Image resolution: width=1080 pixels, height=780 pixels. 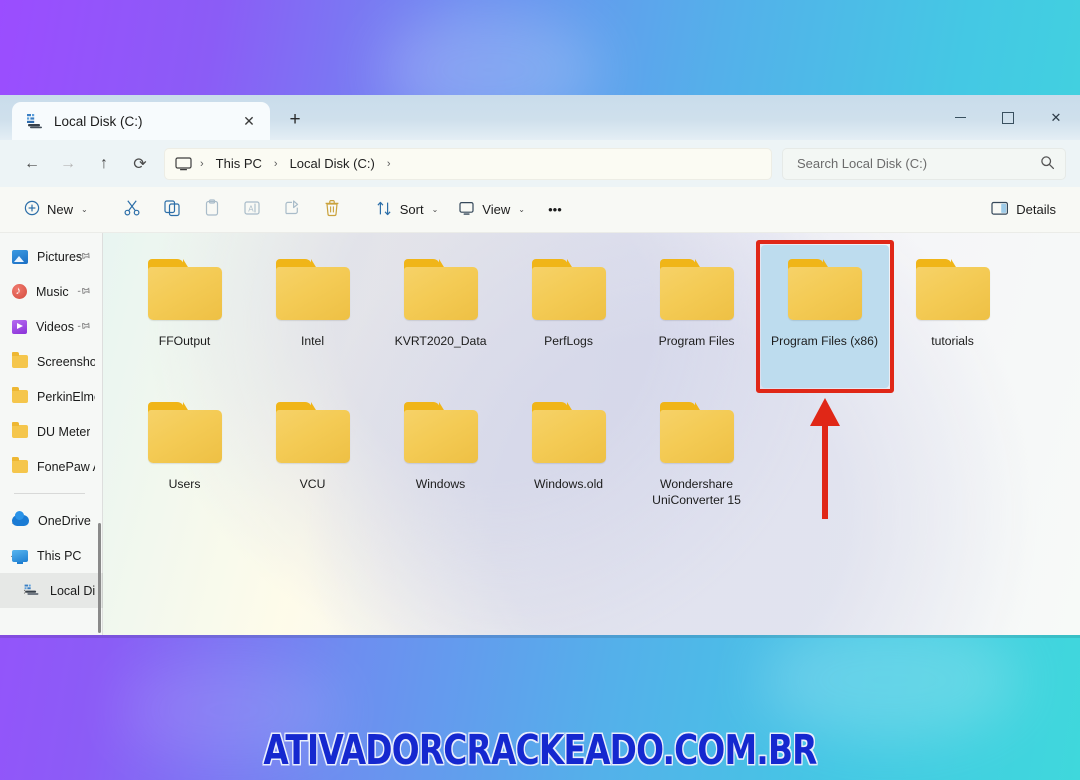 I want to click on sidebar-item-screenshots: Screenshots, so click(x=51, y=361).